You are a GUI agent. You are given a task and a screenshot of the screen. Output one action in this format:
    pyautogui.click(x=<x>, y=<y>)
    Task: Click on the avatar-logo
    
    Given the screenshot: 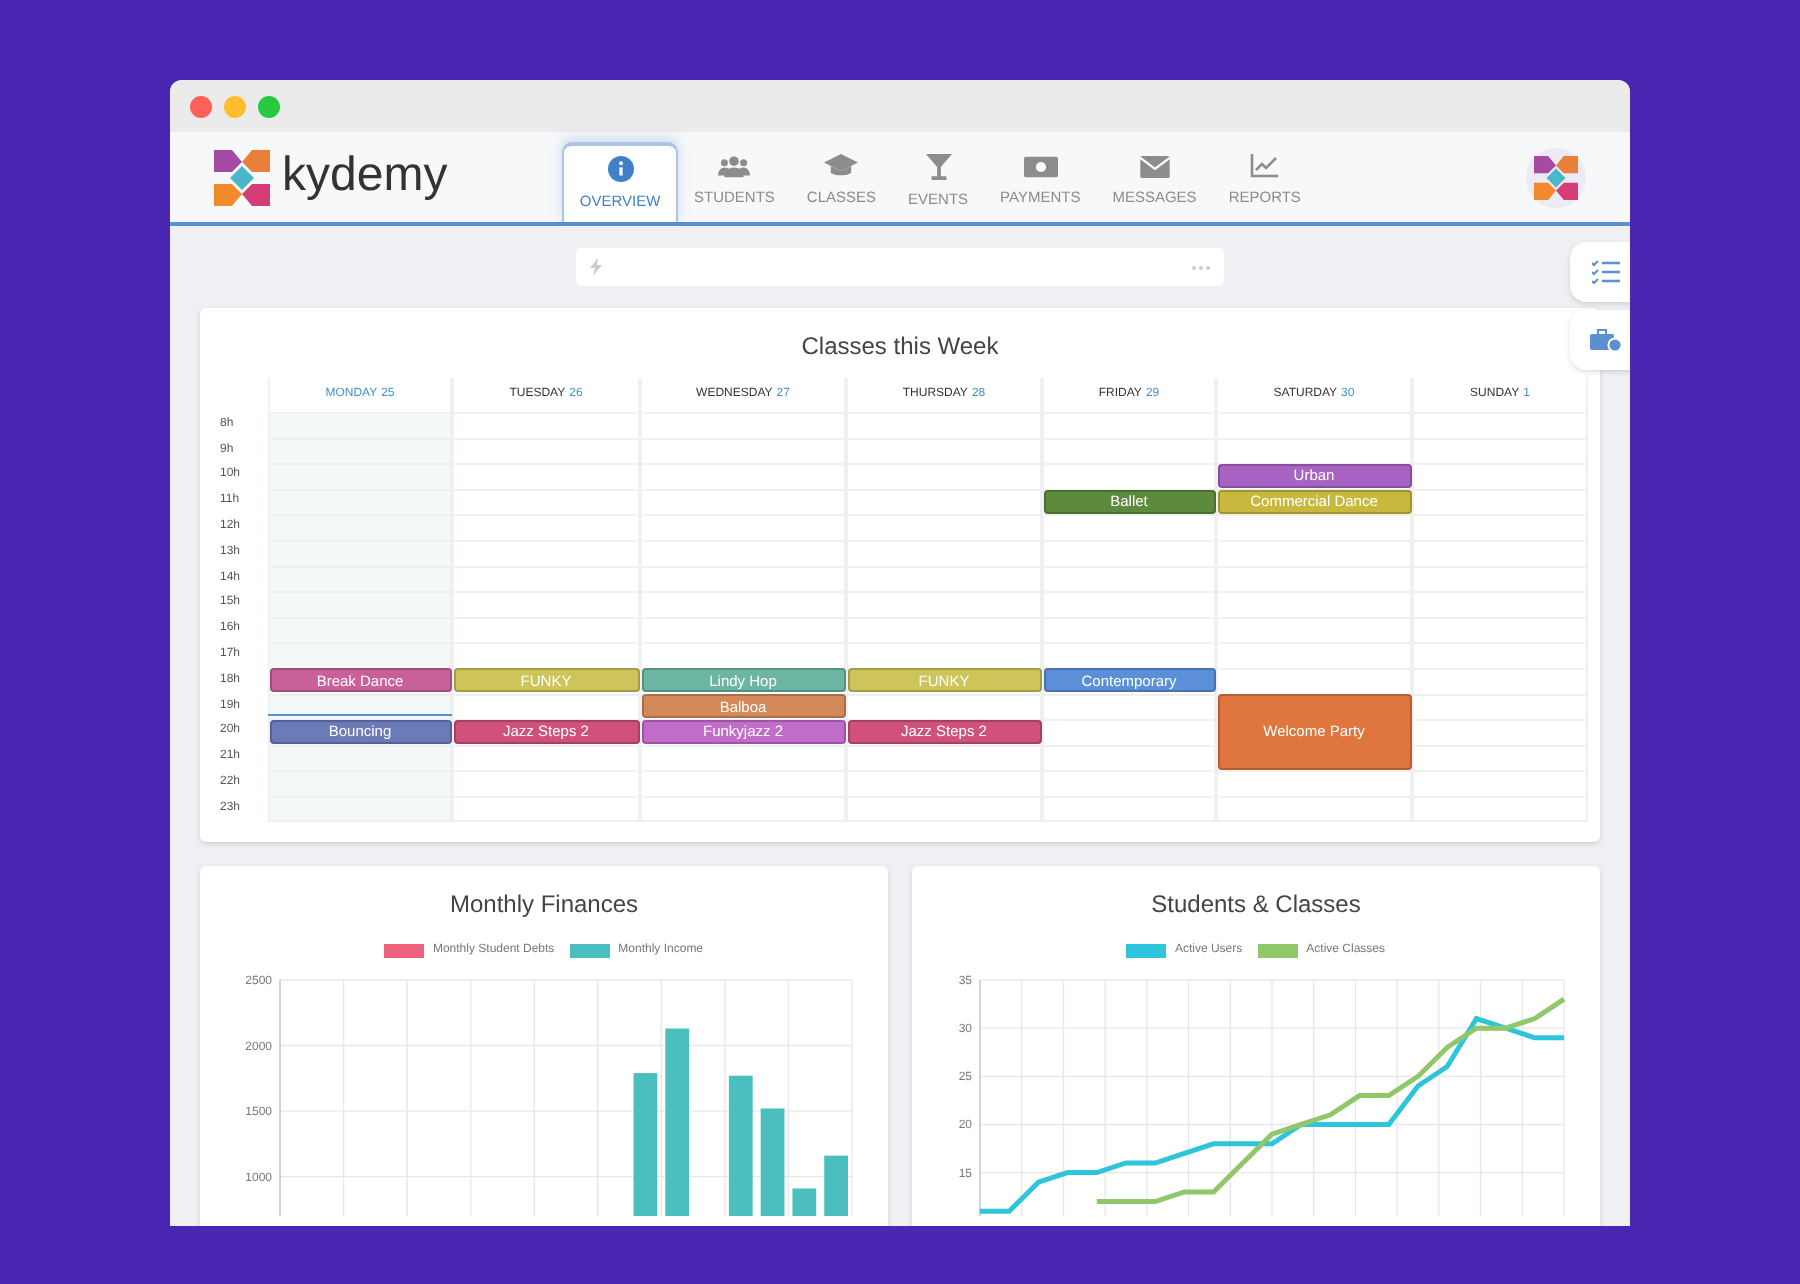 What is the action you would take?
    pyautogui.click(x=1556, y=177)
    